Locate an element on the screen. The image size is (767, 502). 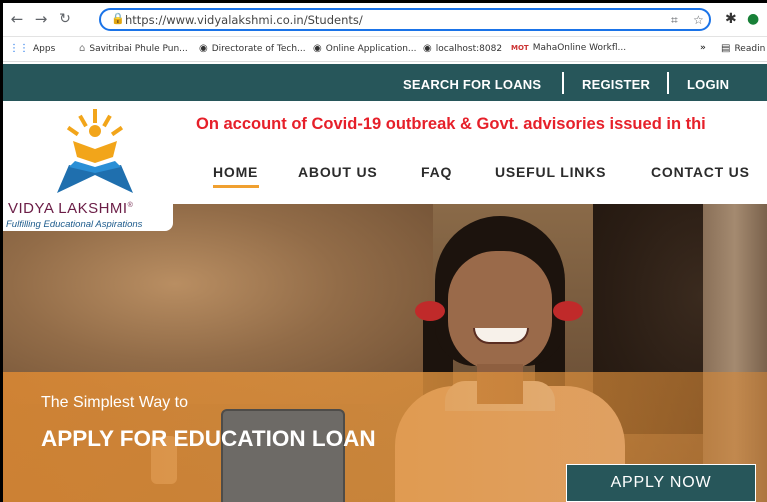
lock-icon: 🔒 is located at coordinates (118, 18).